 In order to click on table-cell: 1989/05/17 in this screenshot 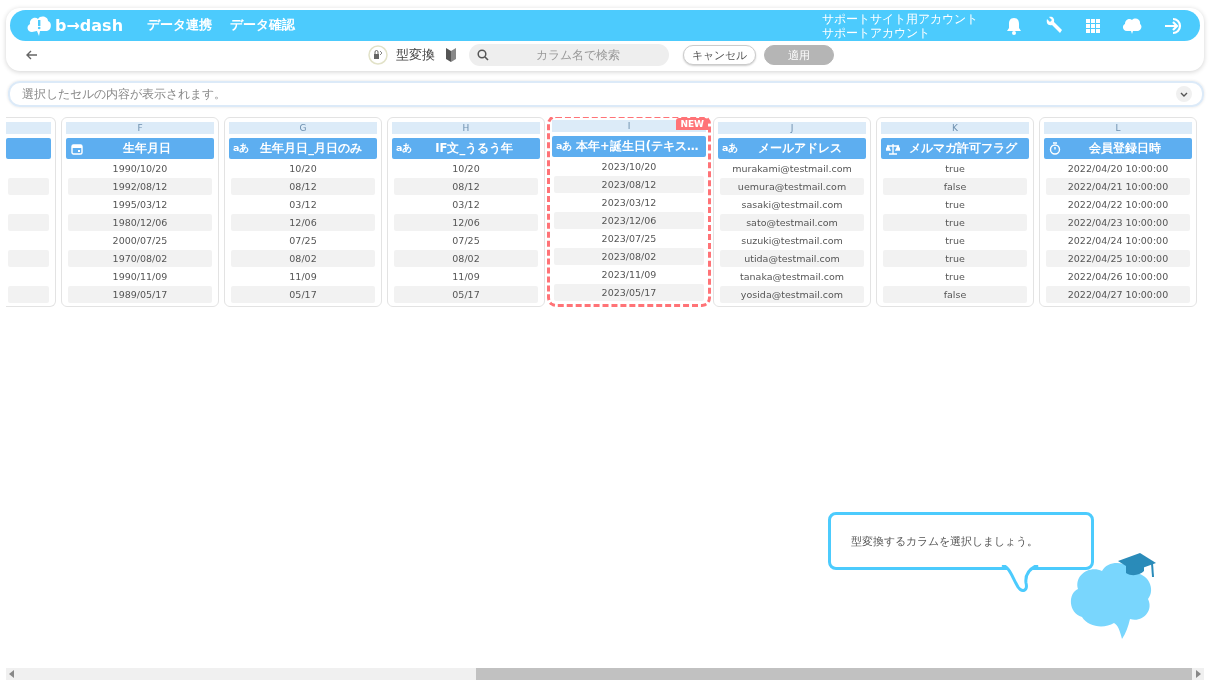, I will do `click(140, 294)`.